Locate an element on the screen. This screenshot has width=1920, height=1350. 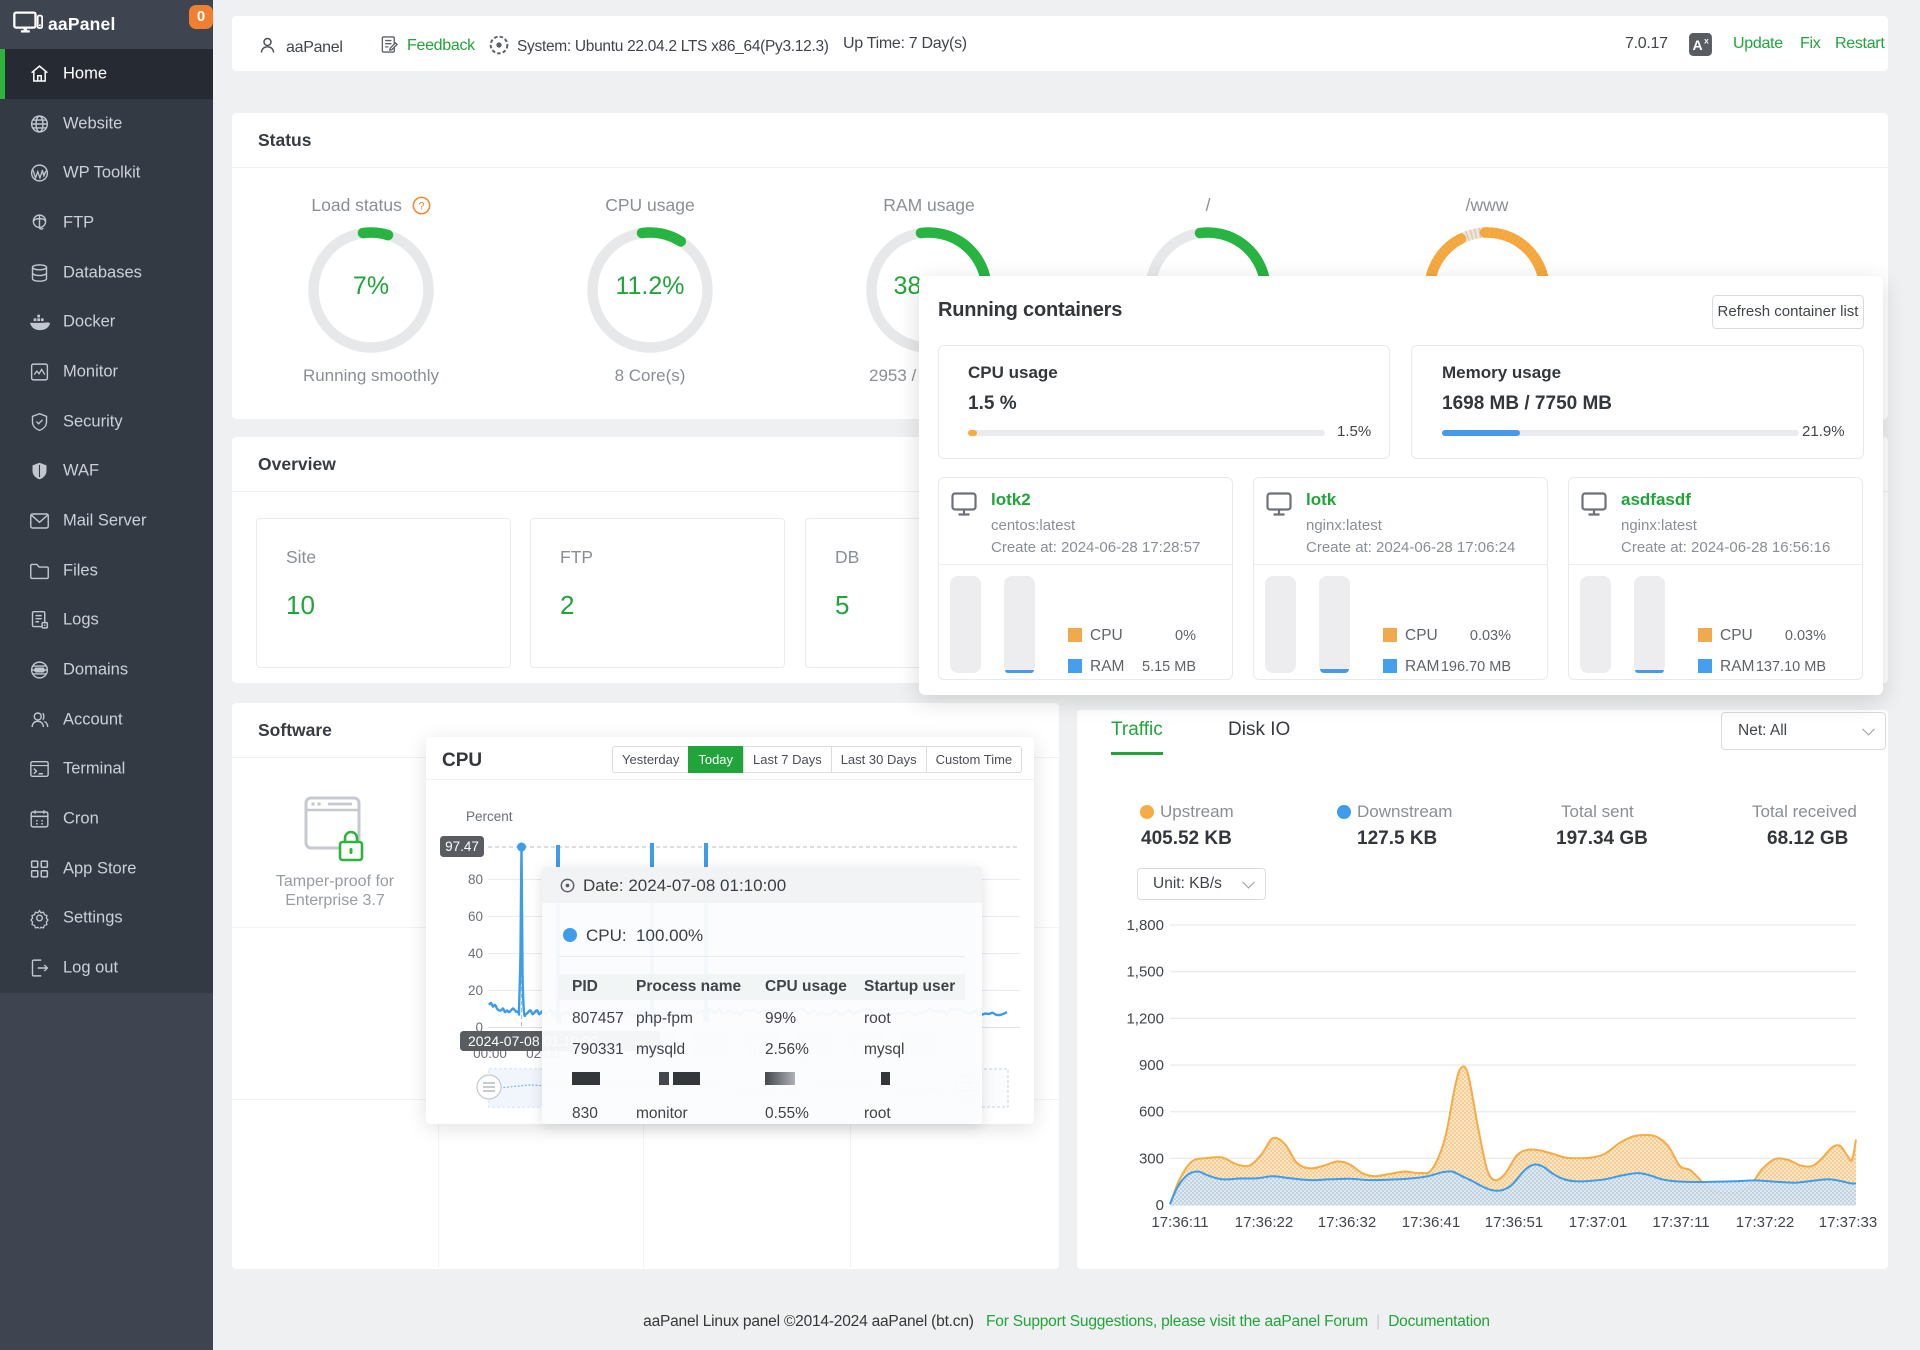
svg-text: 17:36:32 is located at coordinates (1347, 1222).